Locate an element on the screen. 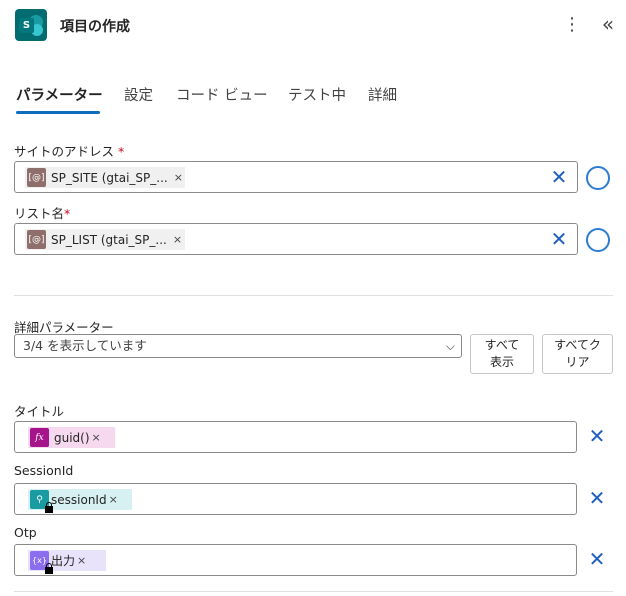  remove-guid-token-icon: × is located at coordinates (96, 437).